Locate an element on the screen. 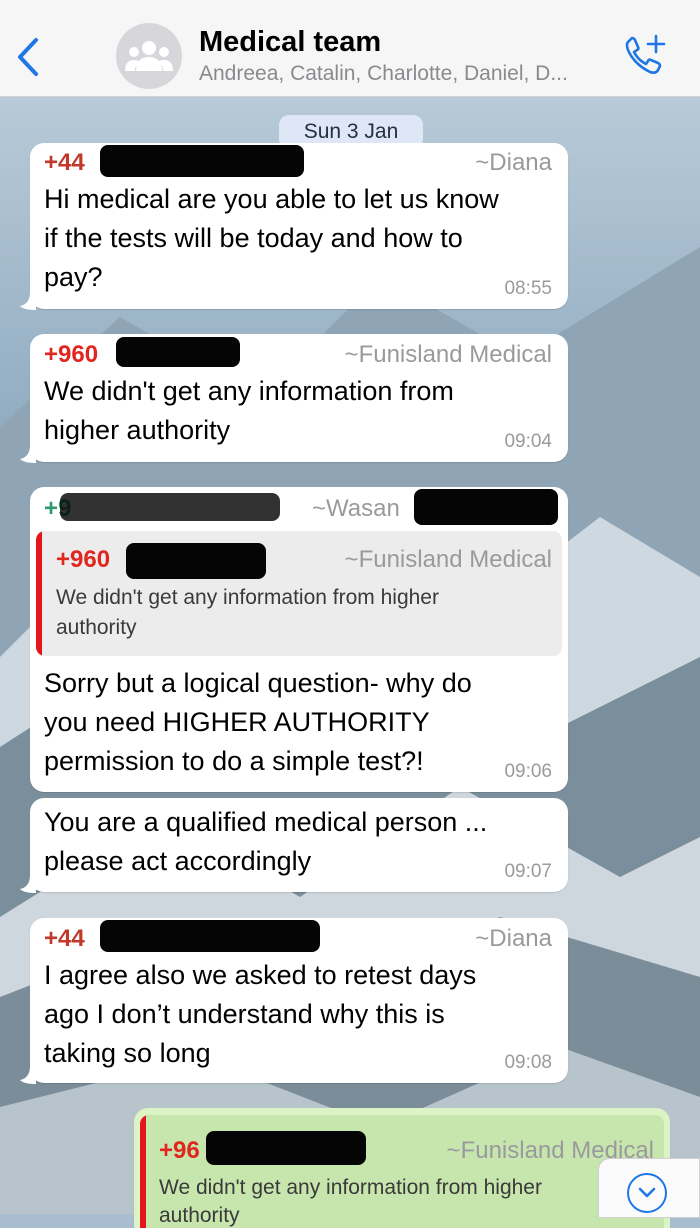 The width and height of the screenshot is (700, 1228). group-avatar is located at coordinates (149, 56).